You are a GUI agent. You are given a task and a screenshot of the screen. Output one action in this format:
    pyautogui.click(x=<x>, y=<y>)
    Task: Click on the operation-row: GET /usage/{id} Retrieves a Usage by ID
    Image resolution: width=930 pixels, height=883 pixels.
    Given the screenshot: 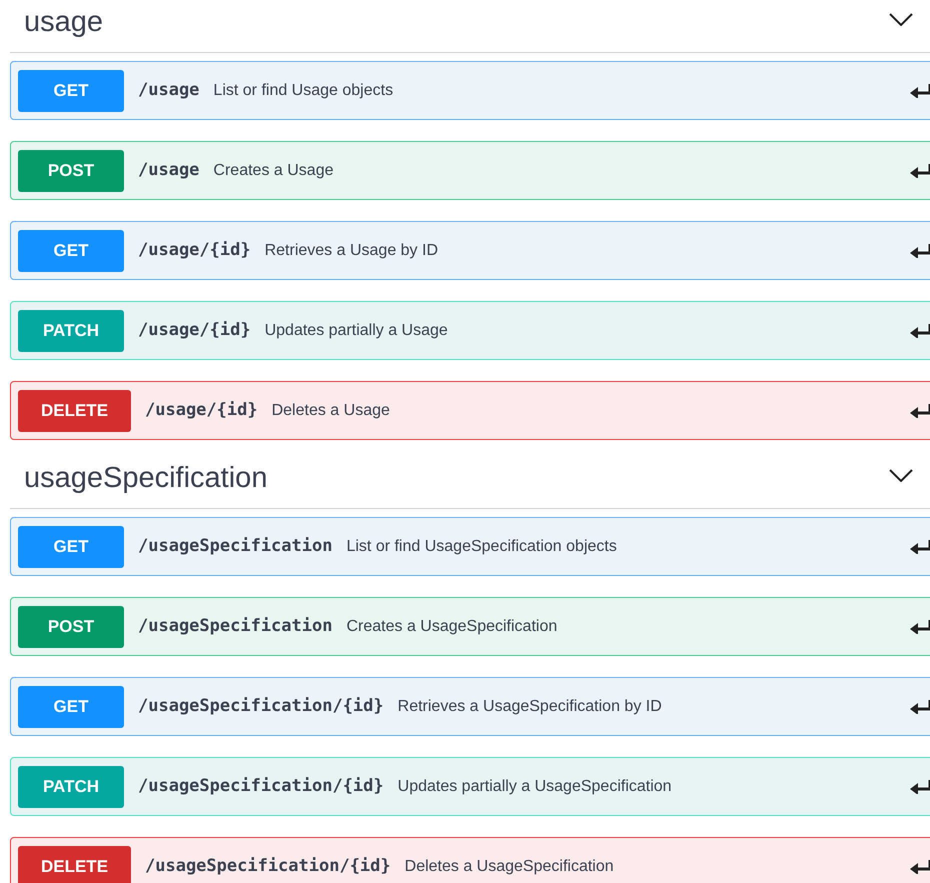 What is the action you would take?
    pyautogui.click(x=470, y=250)
    